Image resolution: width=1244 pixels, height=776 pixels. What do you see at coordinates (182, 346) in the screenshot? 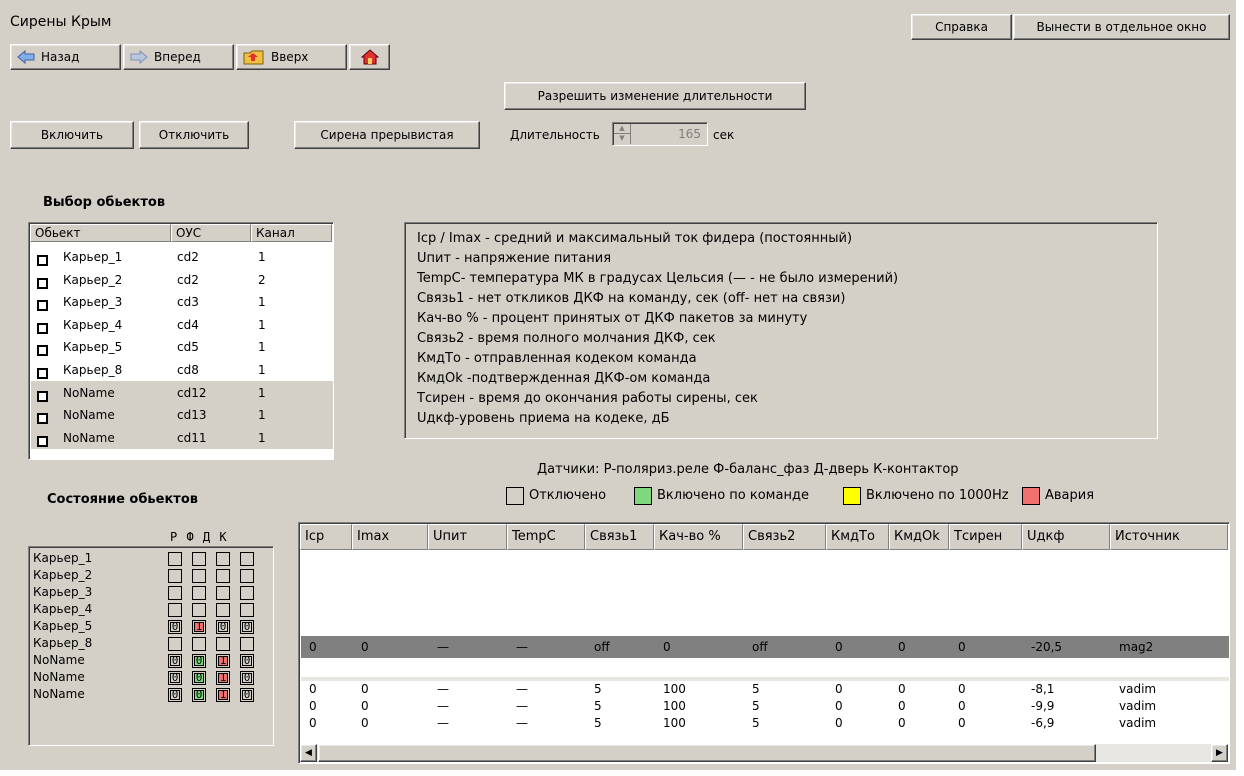
I see `object-row: Карьер_5 cd5 1` at bounding box center [182, 346].